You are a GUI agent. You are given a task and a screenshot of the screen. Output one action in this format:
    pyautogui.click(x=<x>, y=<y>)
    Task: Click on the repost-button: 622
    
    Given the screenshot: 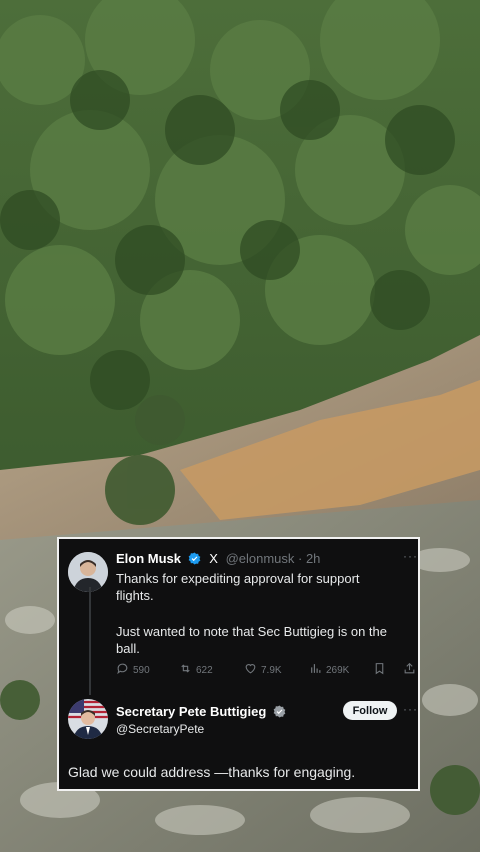 What is the action you would take?
    pyautogui.click(x=196, y=670)
    